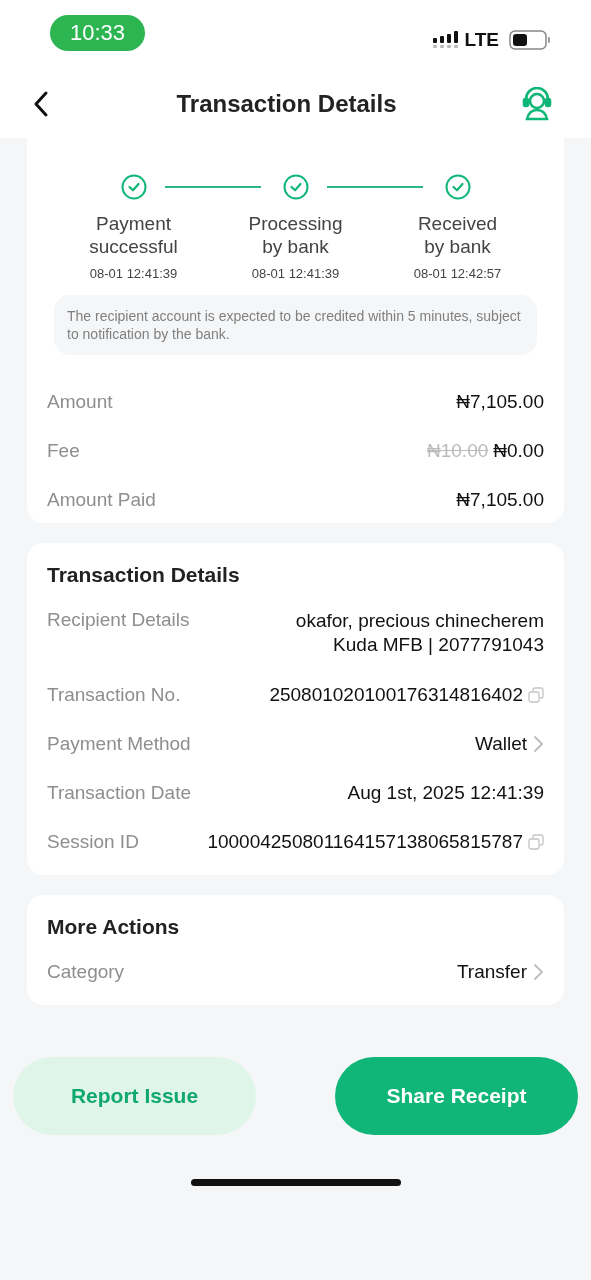  Describe the element at coordinates (396, 695) in the screenshot. I see `row-value: 250801020100176314816402` at that location.